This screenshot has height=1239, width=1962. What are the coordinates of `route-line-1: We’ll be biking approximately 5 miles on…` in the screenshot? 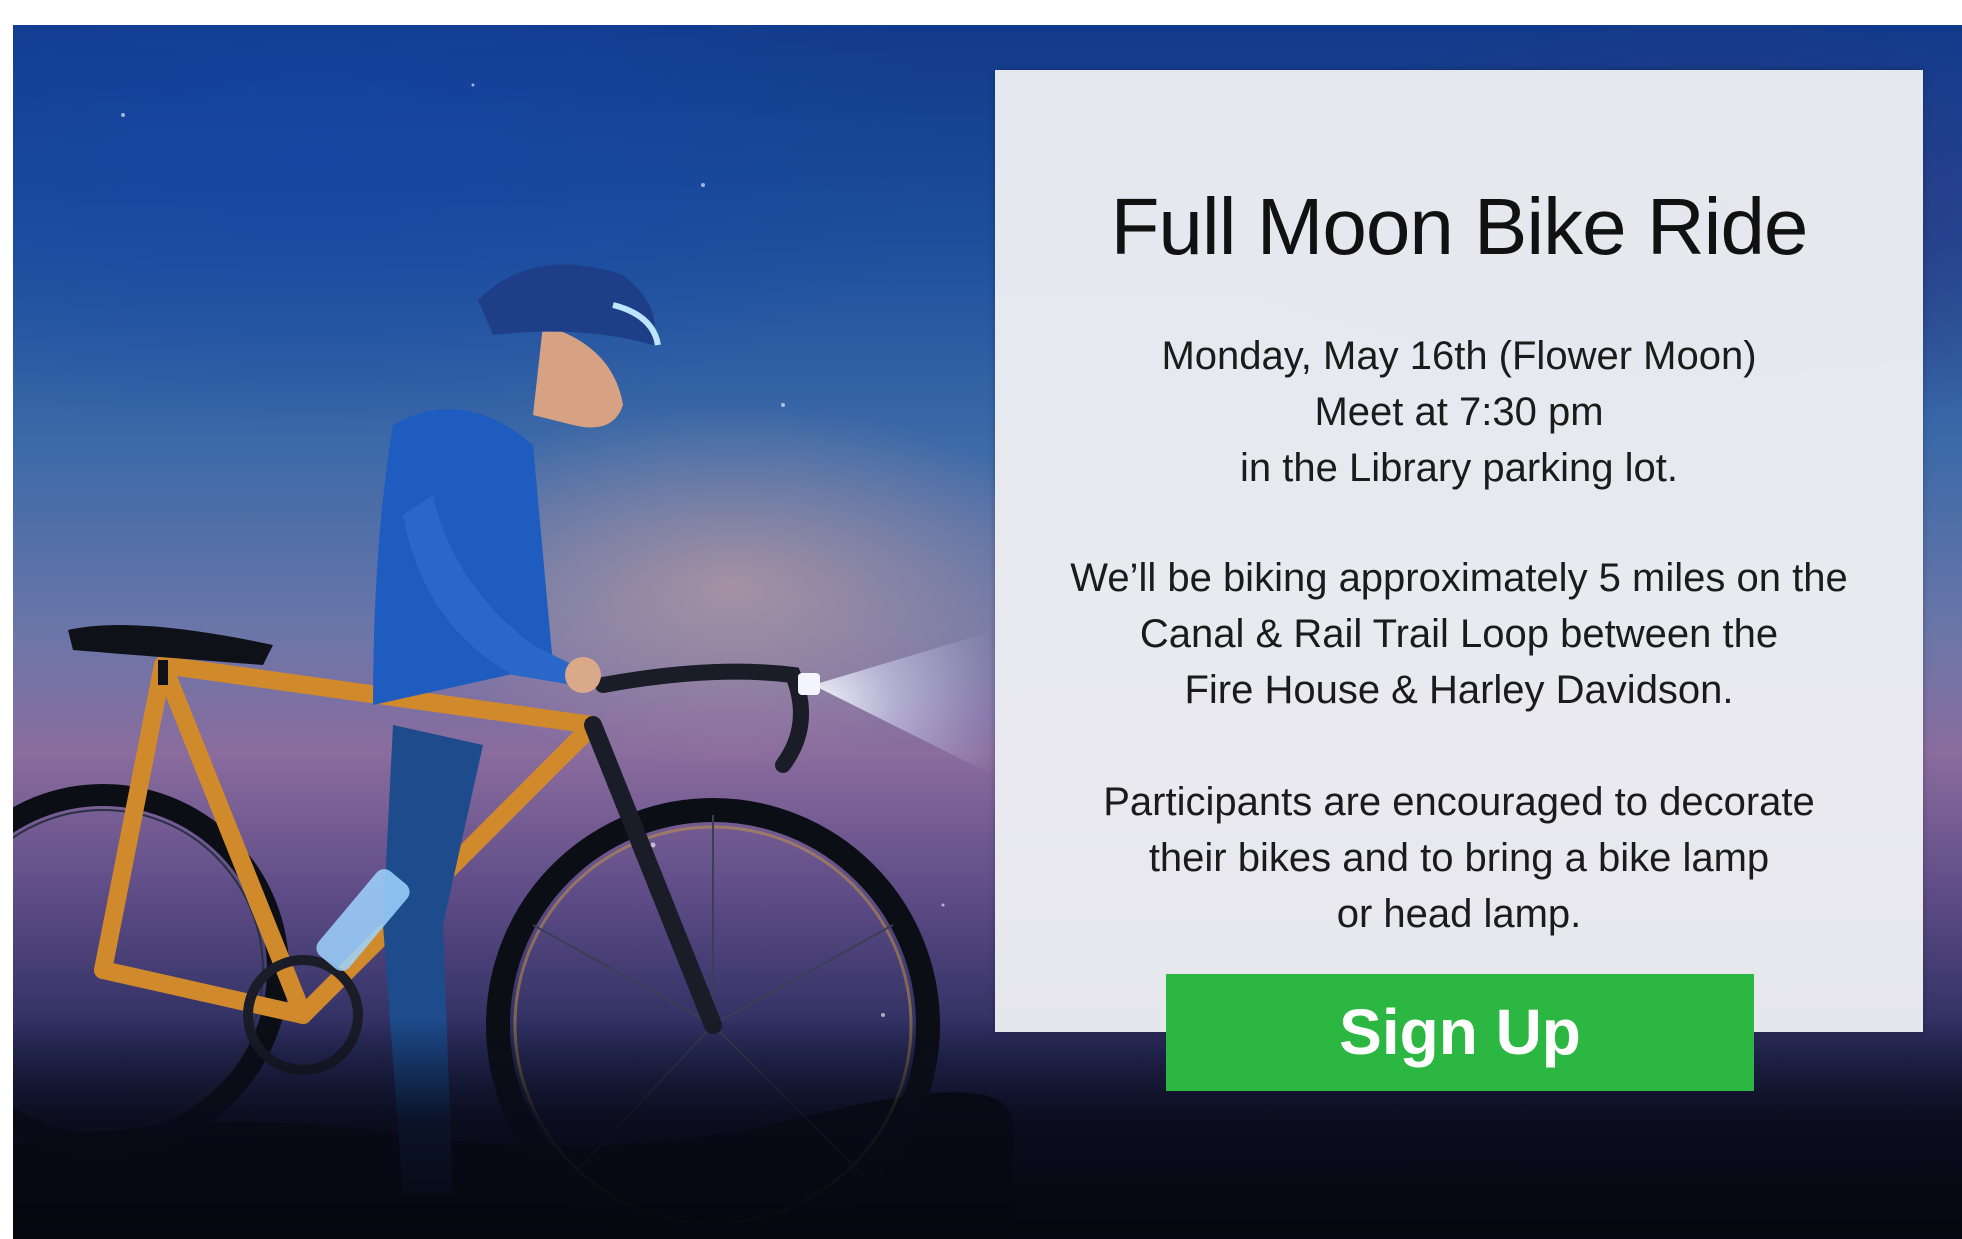 It's located at (1459, 578).